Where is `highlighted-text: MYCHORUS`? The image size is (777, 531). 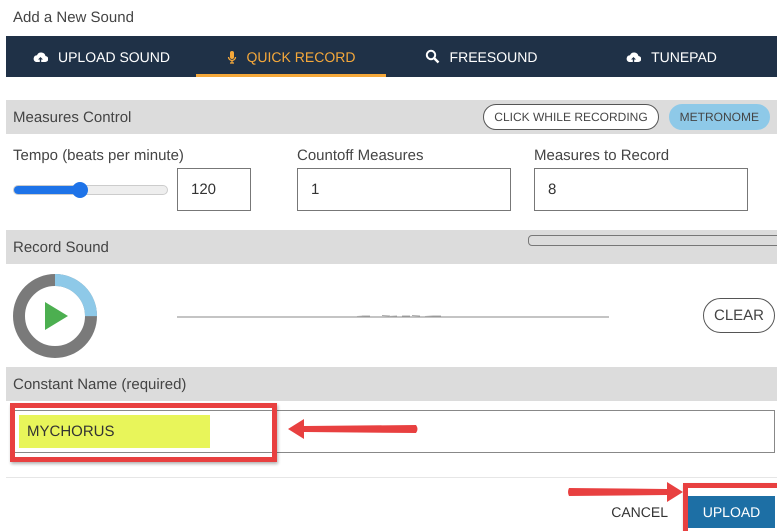
highlighted-text: MYCHORUS is located at coordinates (114, 431).